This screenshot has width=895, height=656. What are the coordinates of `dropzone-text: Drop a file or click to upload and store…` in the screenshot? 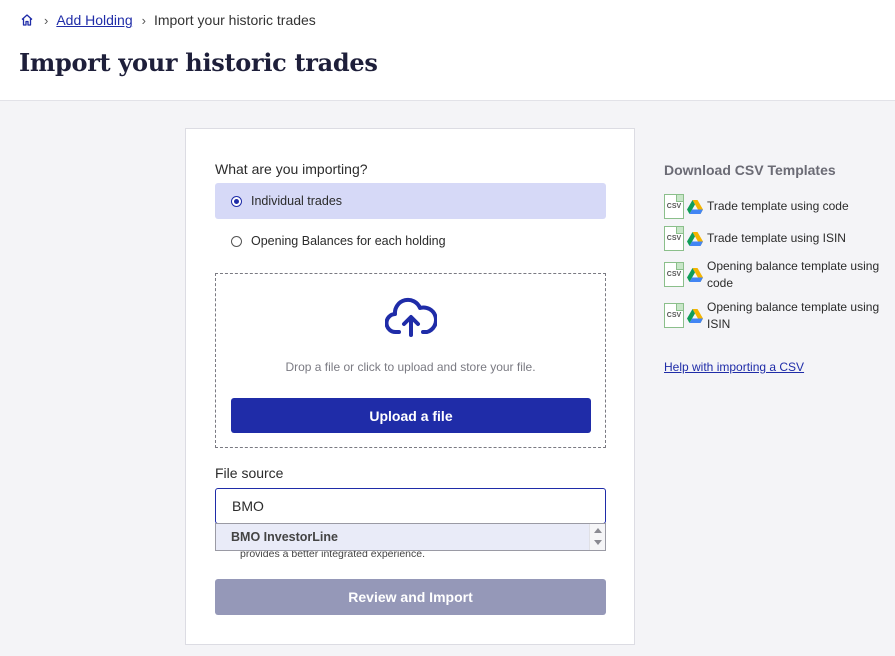 It's located at (410, 367).